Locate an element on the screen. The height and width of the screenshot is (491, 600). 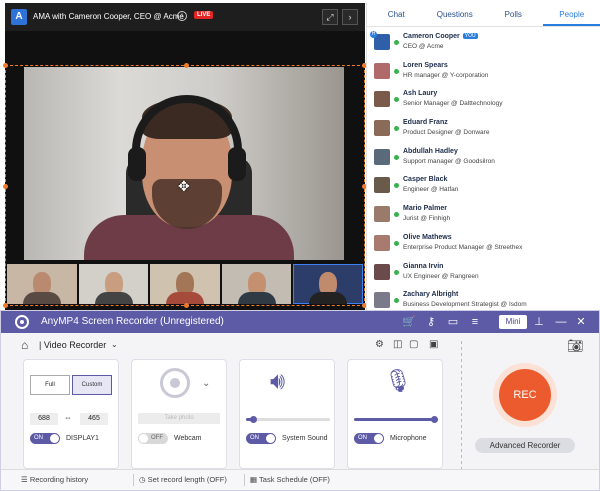
key-icon: ⚷ is located at coordinates (431, 322).